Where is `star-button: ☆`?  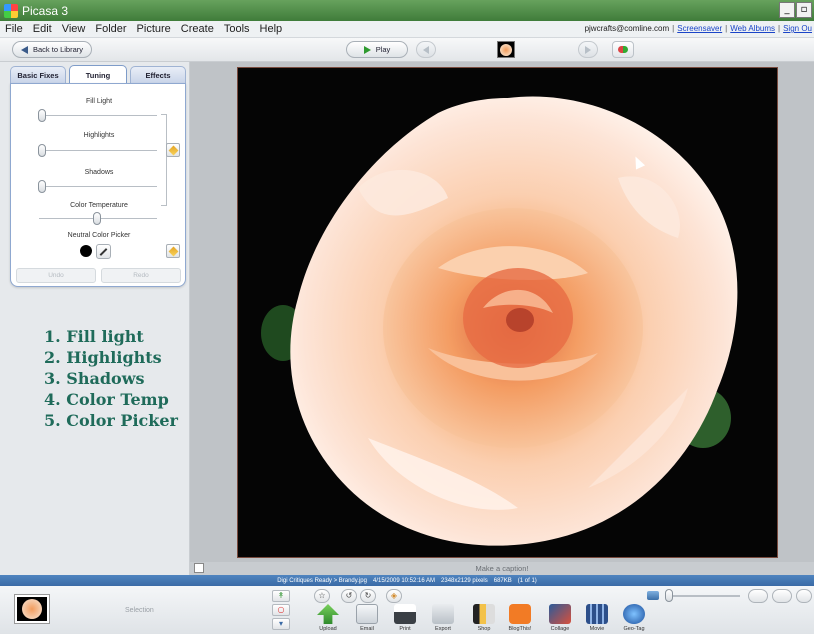
star-button: ☆ is located at coordinates (322, 596).